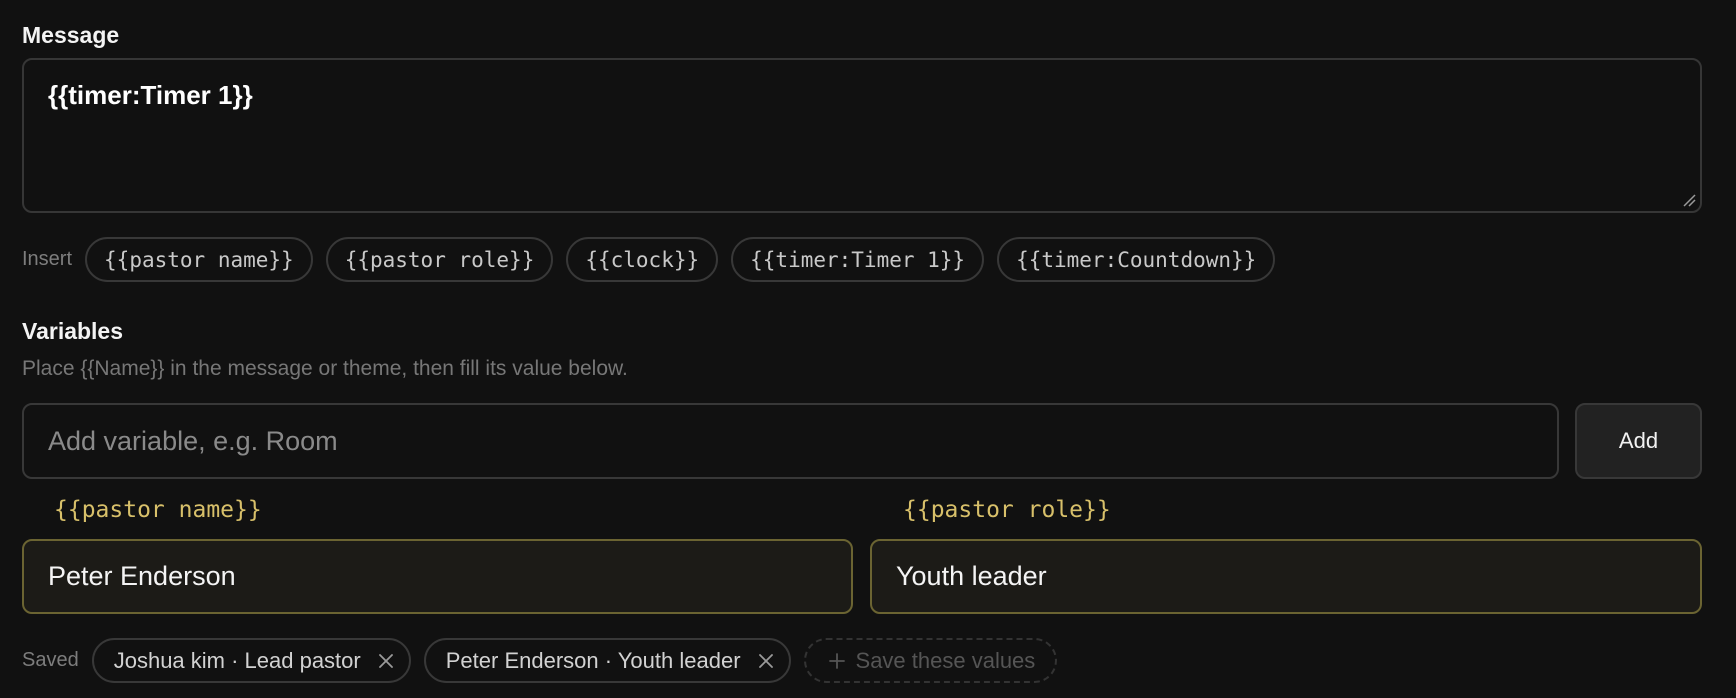 This screenshot has height=698, width=1736. I want to click on saved-preset-chip: Peter Enderson · Youth leader, so click(607, 660).